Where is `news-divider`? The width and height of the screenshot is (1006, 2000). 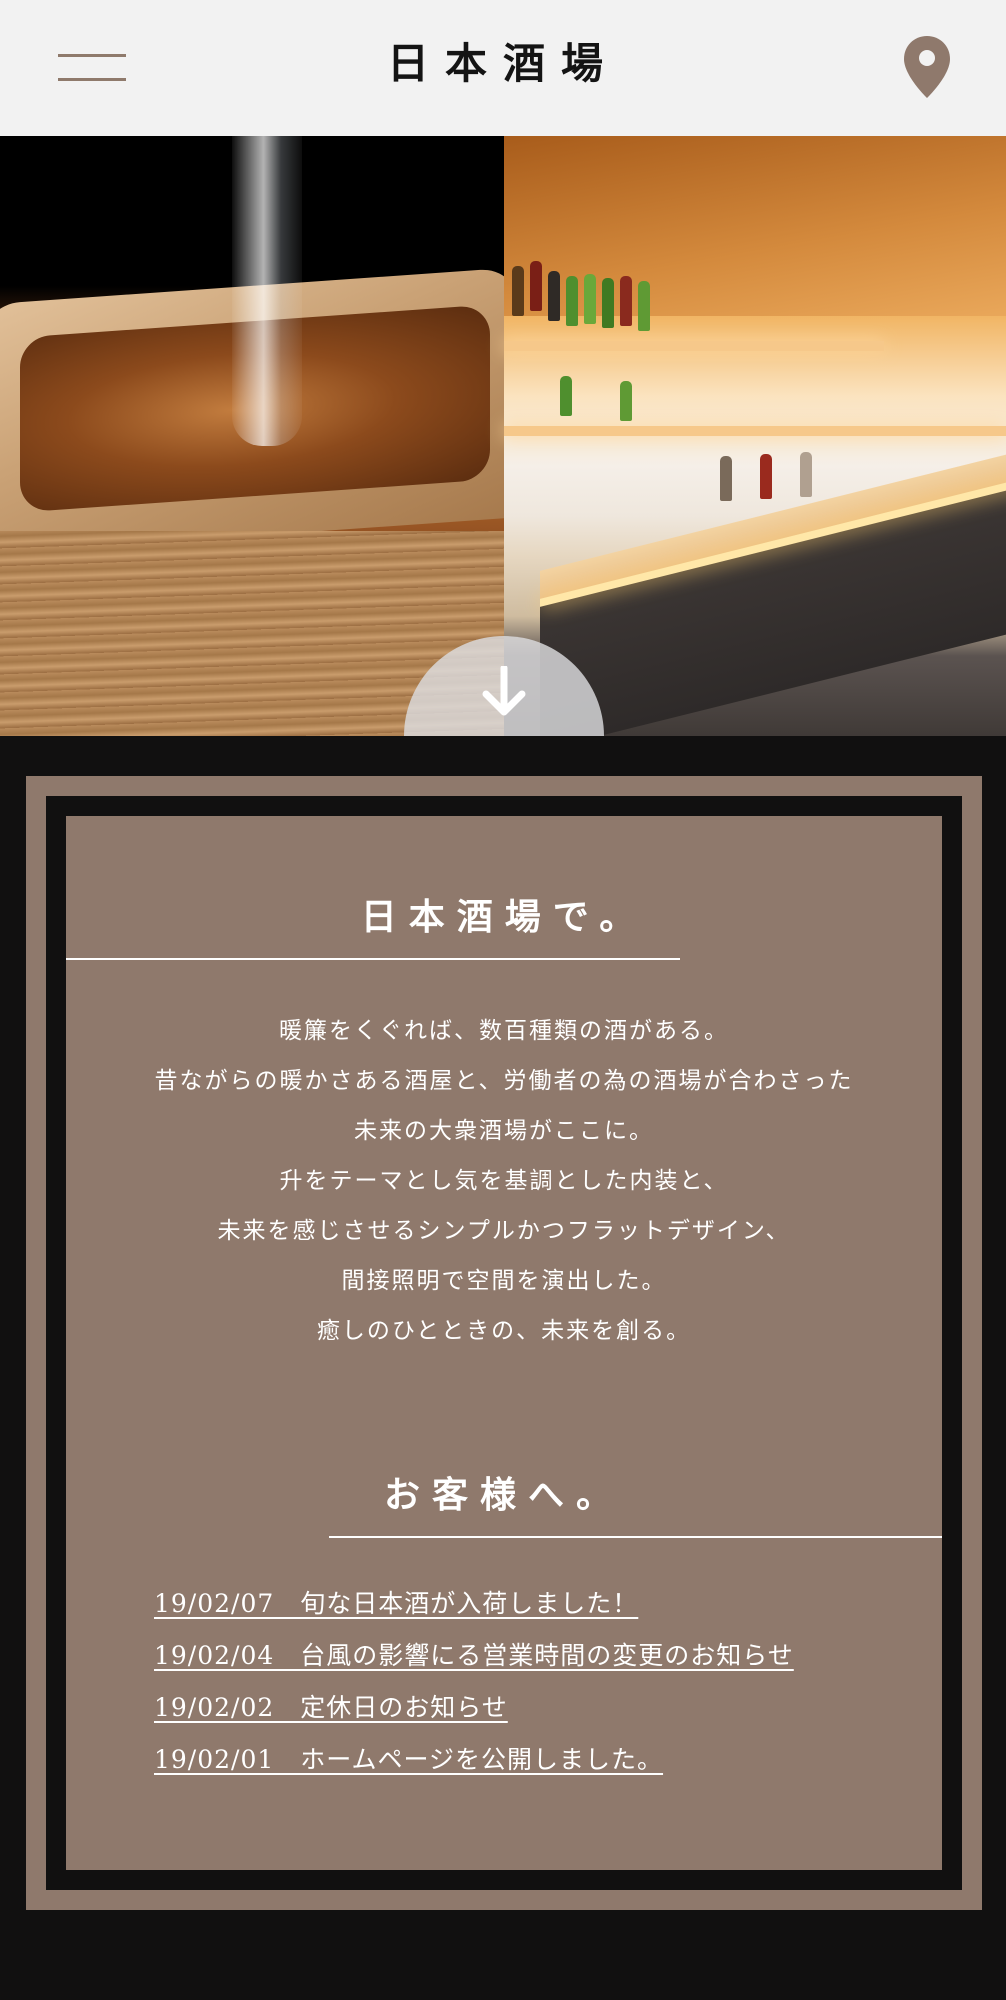
news-divider is located at coordinates (635, 1537).